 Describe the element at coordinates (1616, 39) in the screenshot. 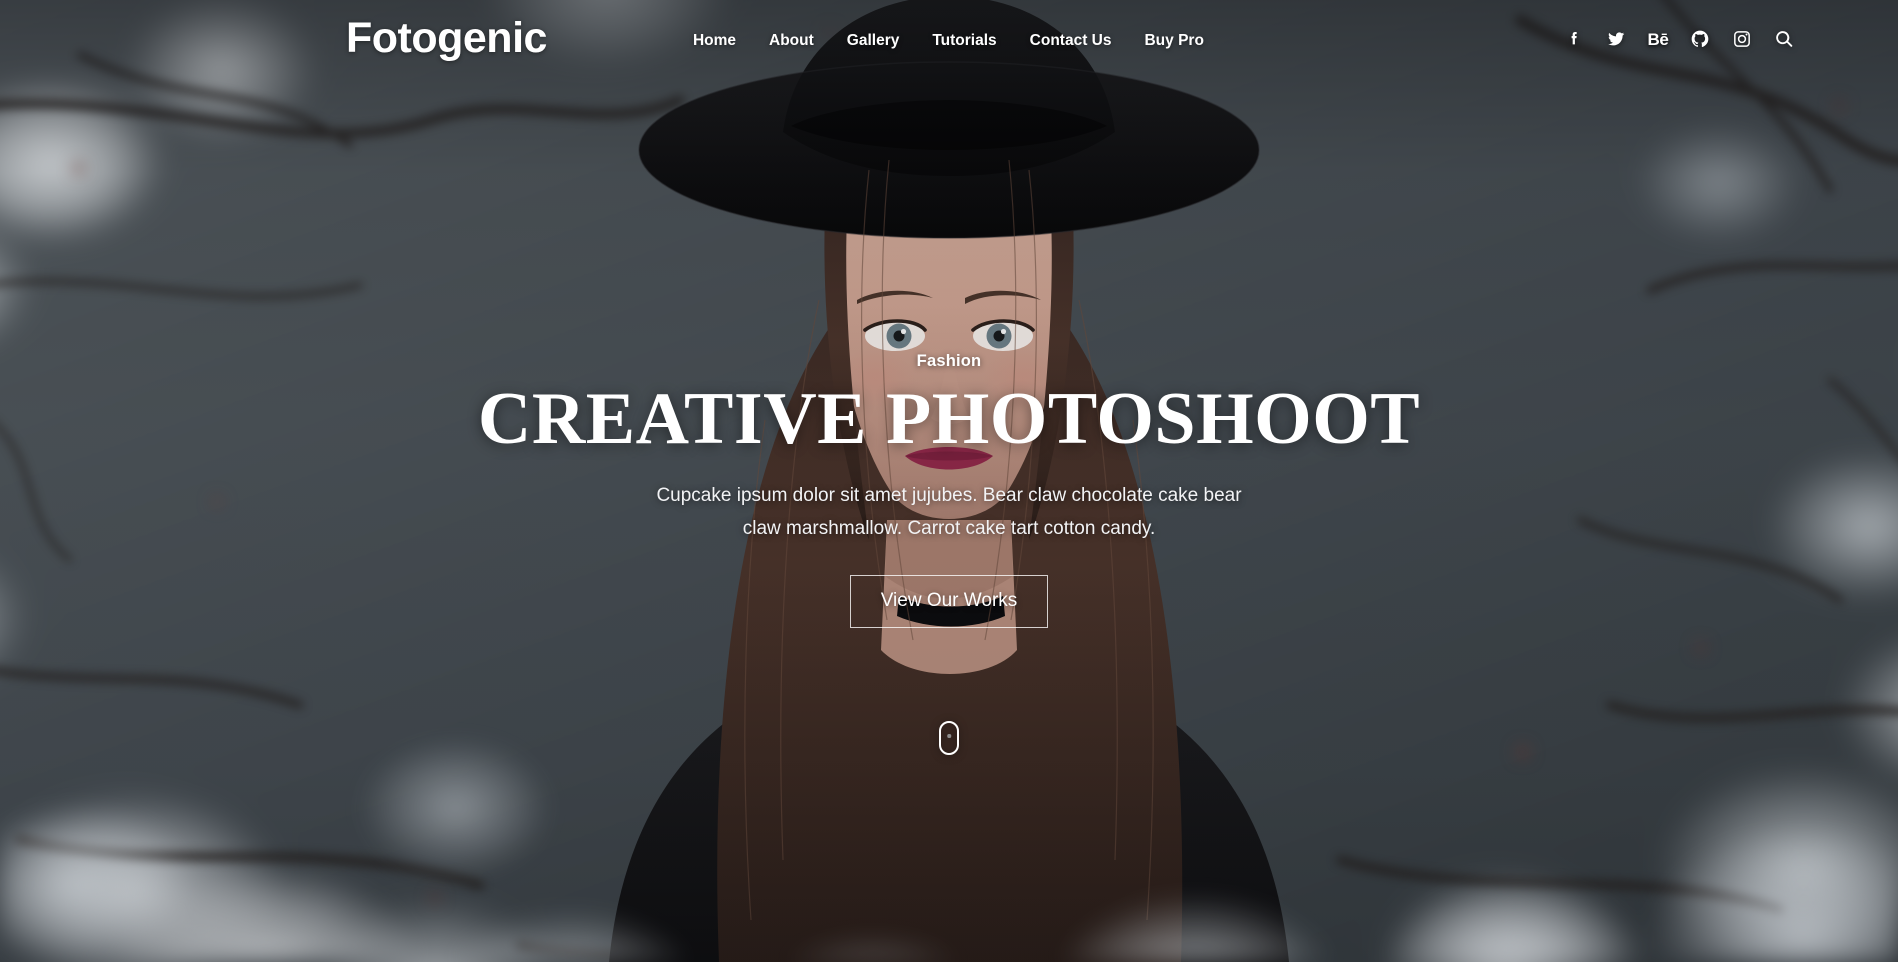

I see `twitter-icon` at that location.